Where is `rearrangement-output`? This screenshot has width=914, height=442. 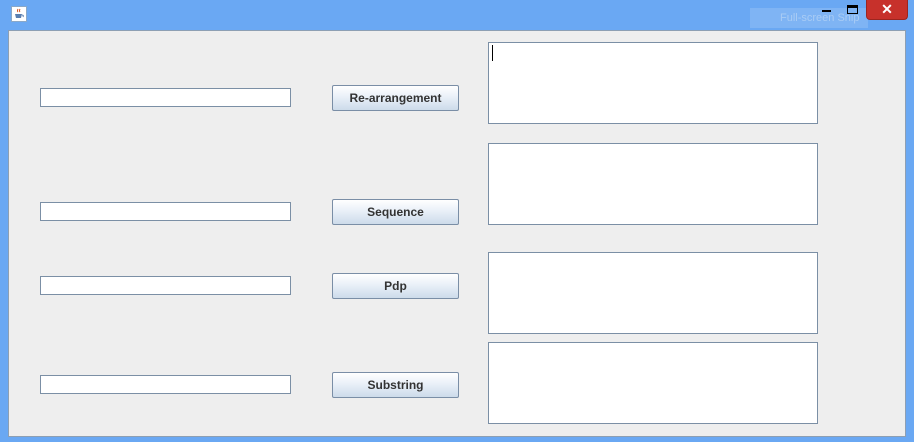 rearrangement-output is located at coordinates (653, 83).